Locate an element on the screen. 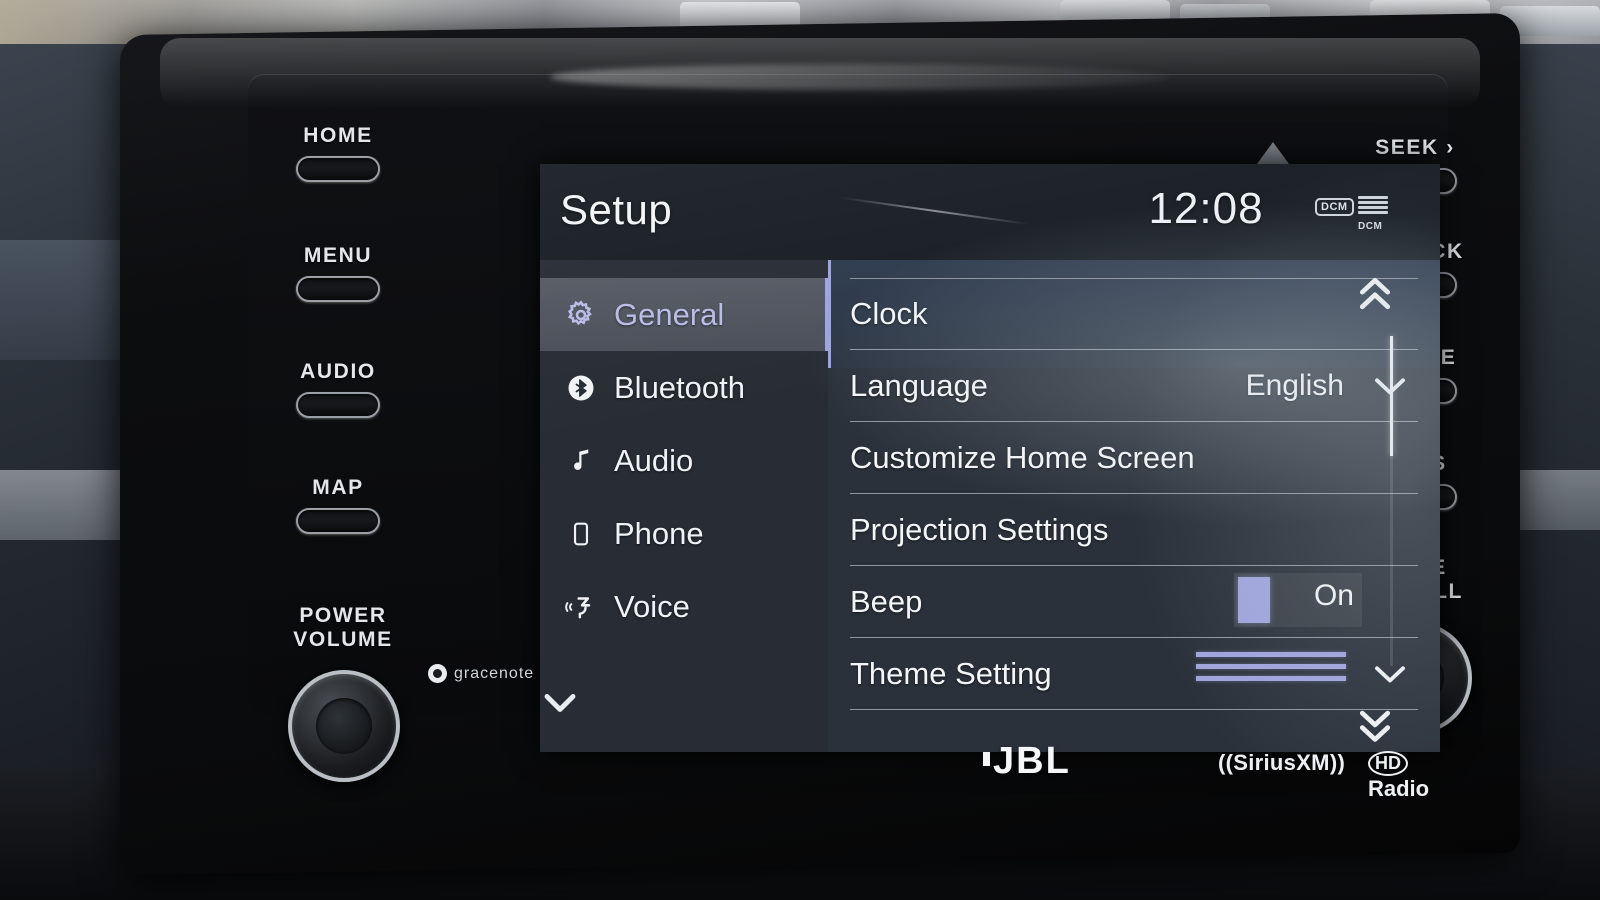 The height and width of the screenshot is (900, 1600). hard-button-map: MAP is located at coordinates (338, 505).